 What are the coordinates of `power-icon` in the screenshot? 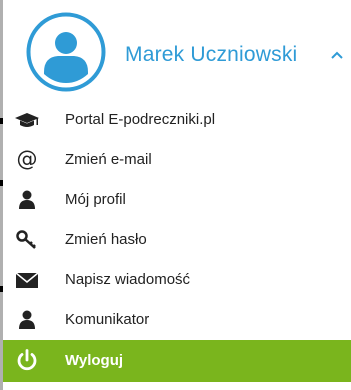 It's located at (27, 360).